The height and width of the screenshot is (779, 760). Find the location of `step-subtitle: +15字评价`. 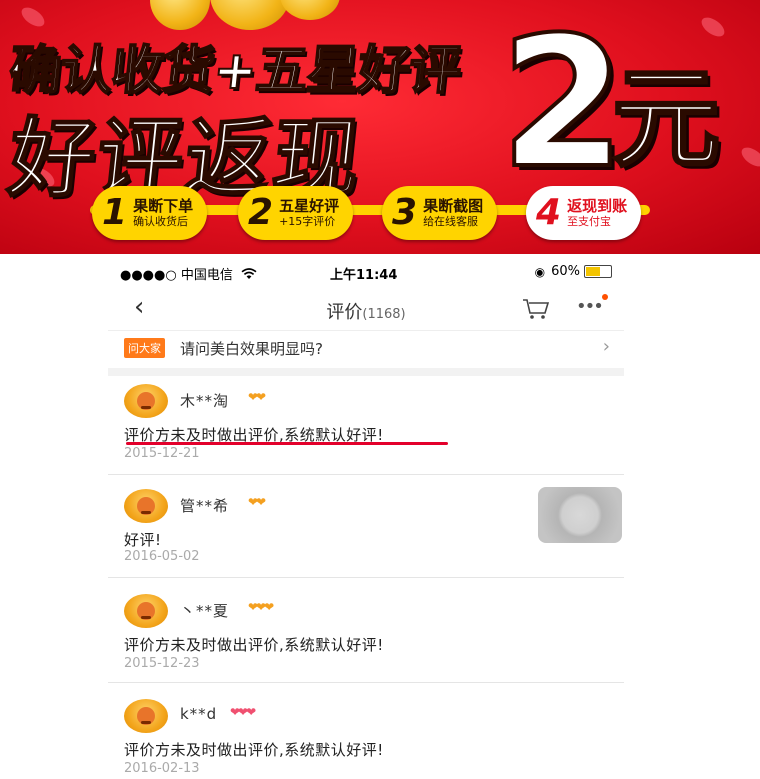

step-subtitle: +15字评价 is located at coordinates (307, 221).